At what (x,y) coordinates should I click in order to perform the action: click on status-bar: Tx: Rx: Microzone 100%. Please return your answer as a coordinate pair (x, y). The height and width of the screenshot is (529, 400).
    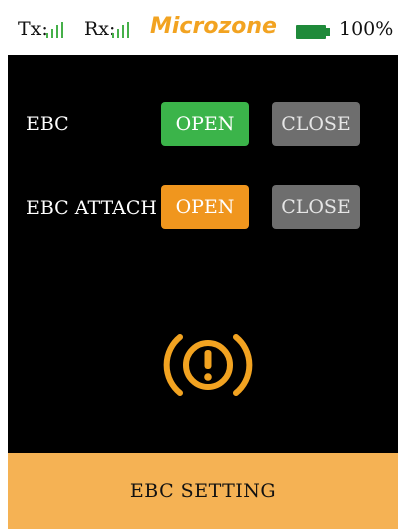
    Looking at the image, I should click on (200, 27).